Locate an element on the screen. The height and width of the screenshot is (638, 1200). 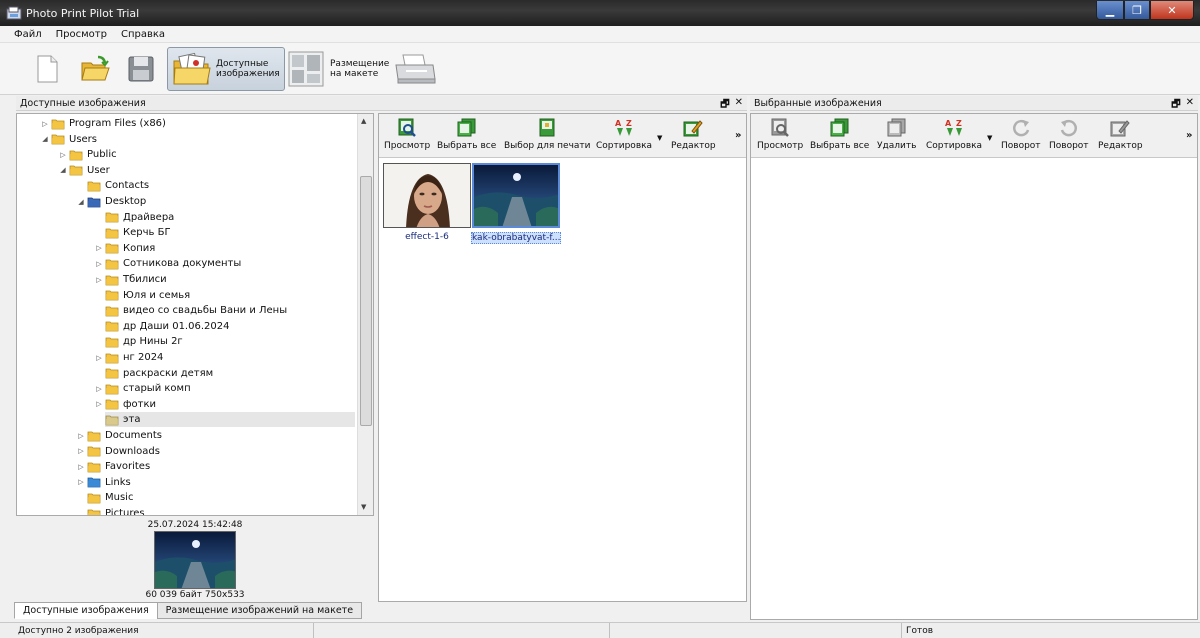
tree-item: др Нины 2г is located at coordinates (138, 341).